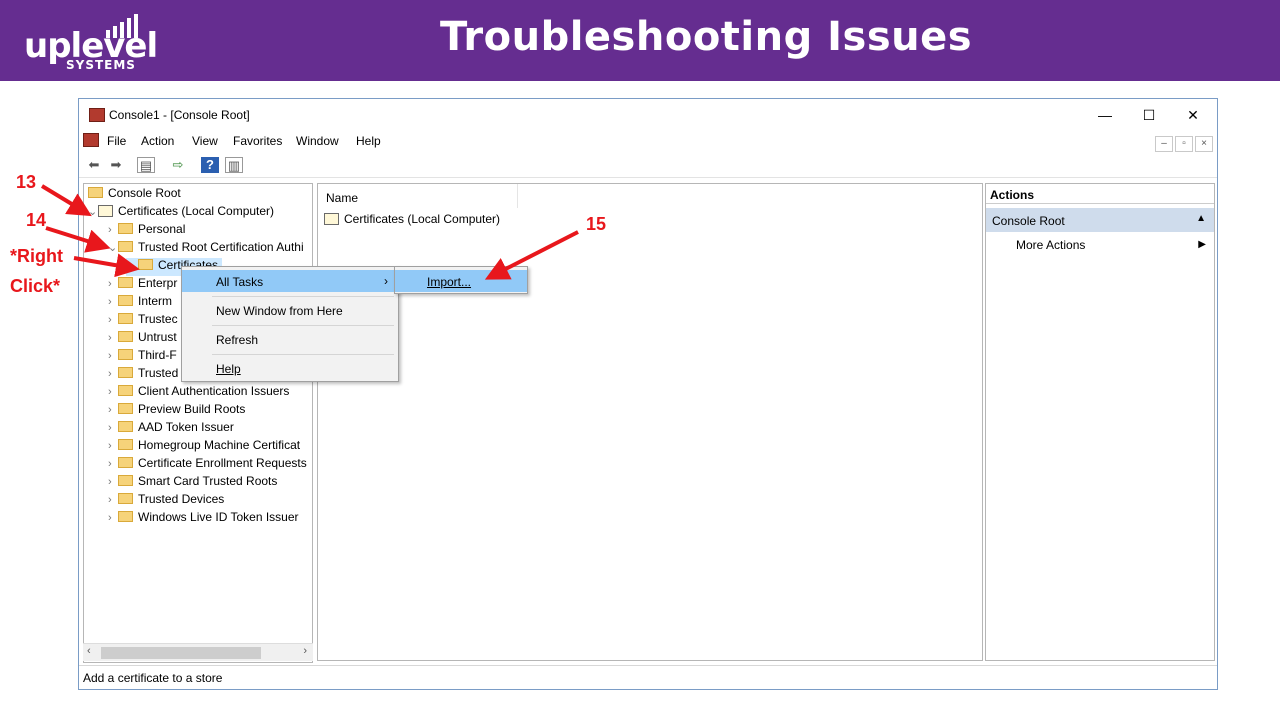  Describe the element at coordinates (205, 141) in the screenshot. I see `menu-view: View` at that location.